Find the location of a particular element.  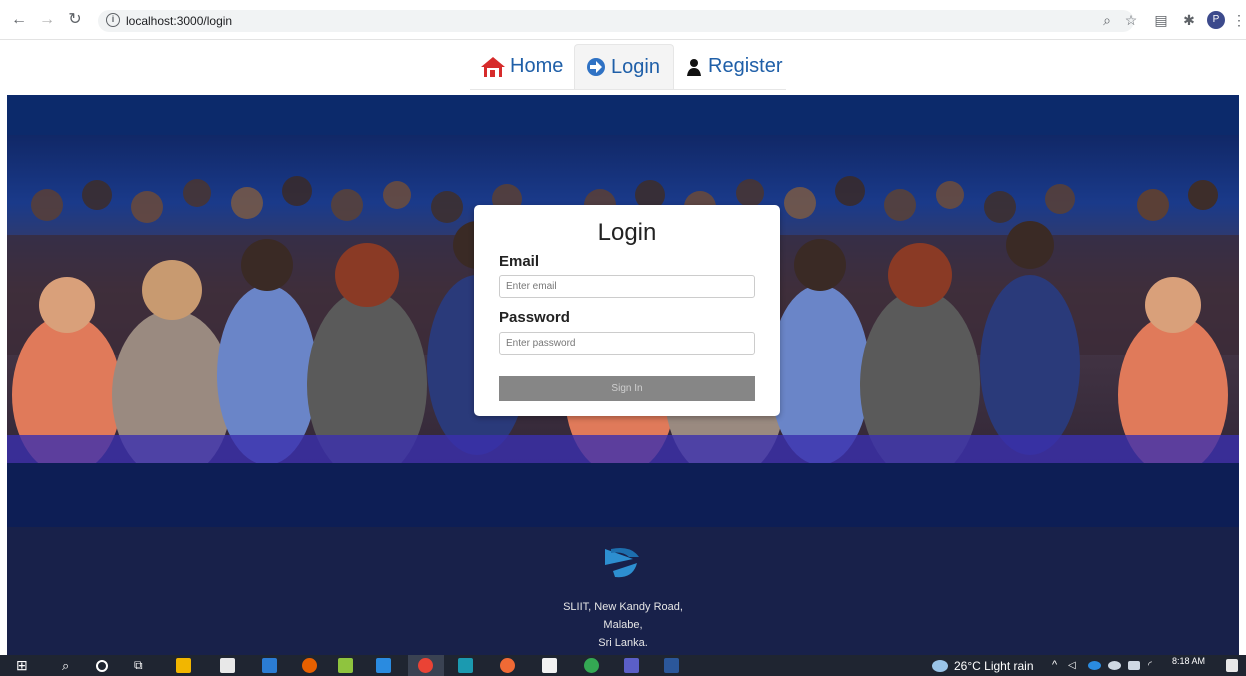

browser-toolbar: ← → ↻ i localhost:3000/login ⌕ ☆ ▤ ✱ P ⋮ is located at coordinates (623, 20).